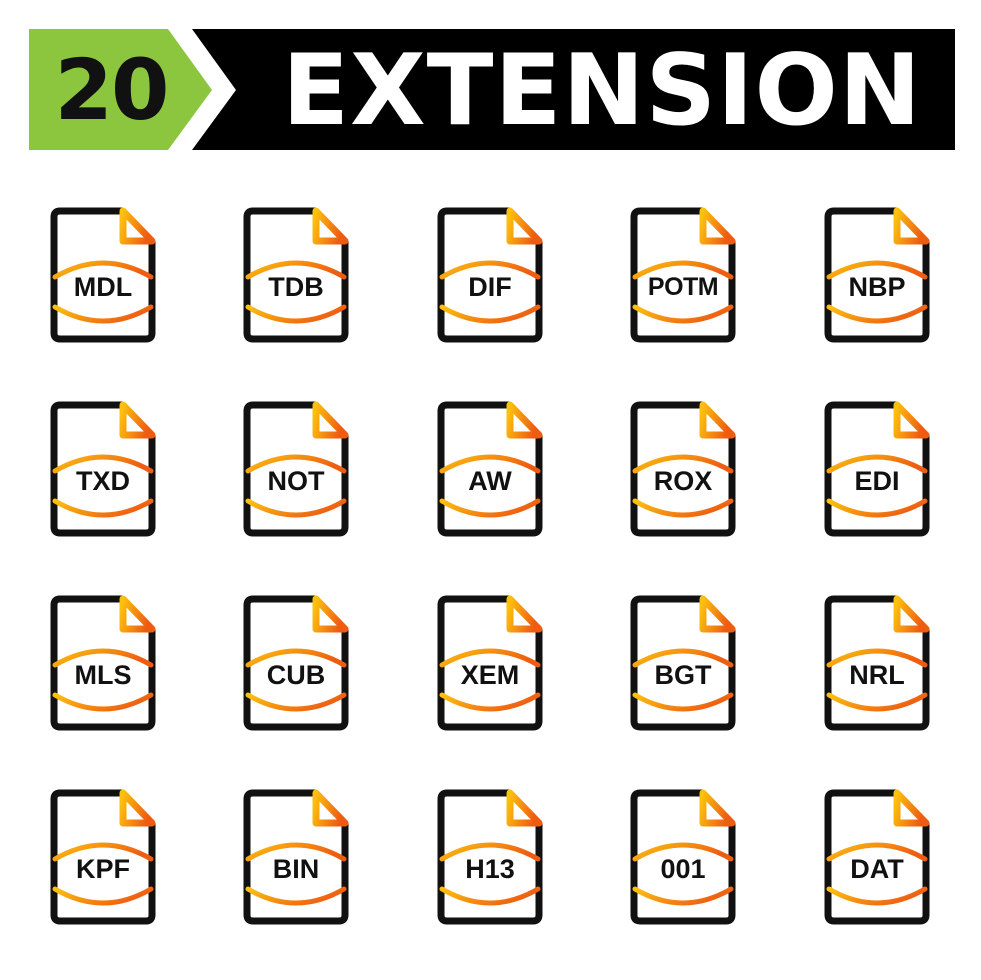 This screenshot has height=980, width=981. What do you see at coordinates (296, 481) in the screenshot?
I see `extension-label: NOT` at bounding box center [296, 481].